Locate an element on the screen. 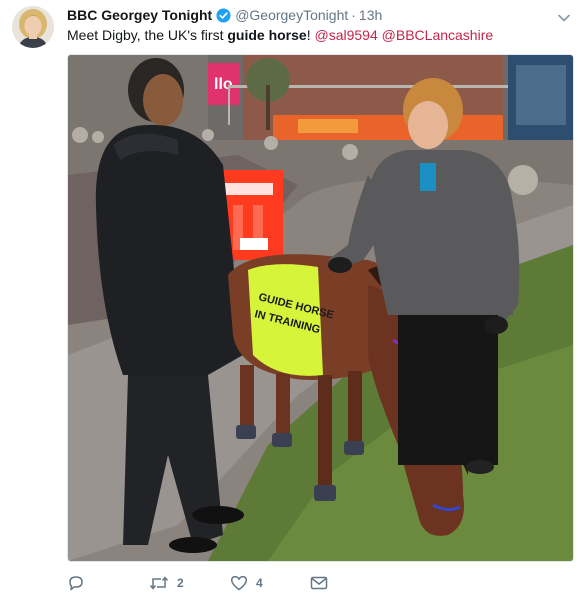  author-avatar is located at coordinates (33, 27).